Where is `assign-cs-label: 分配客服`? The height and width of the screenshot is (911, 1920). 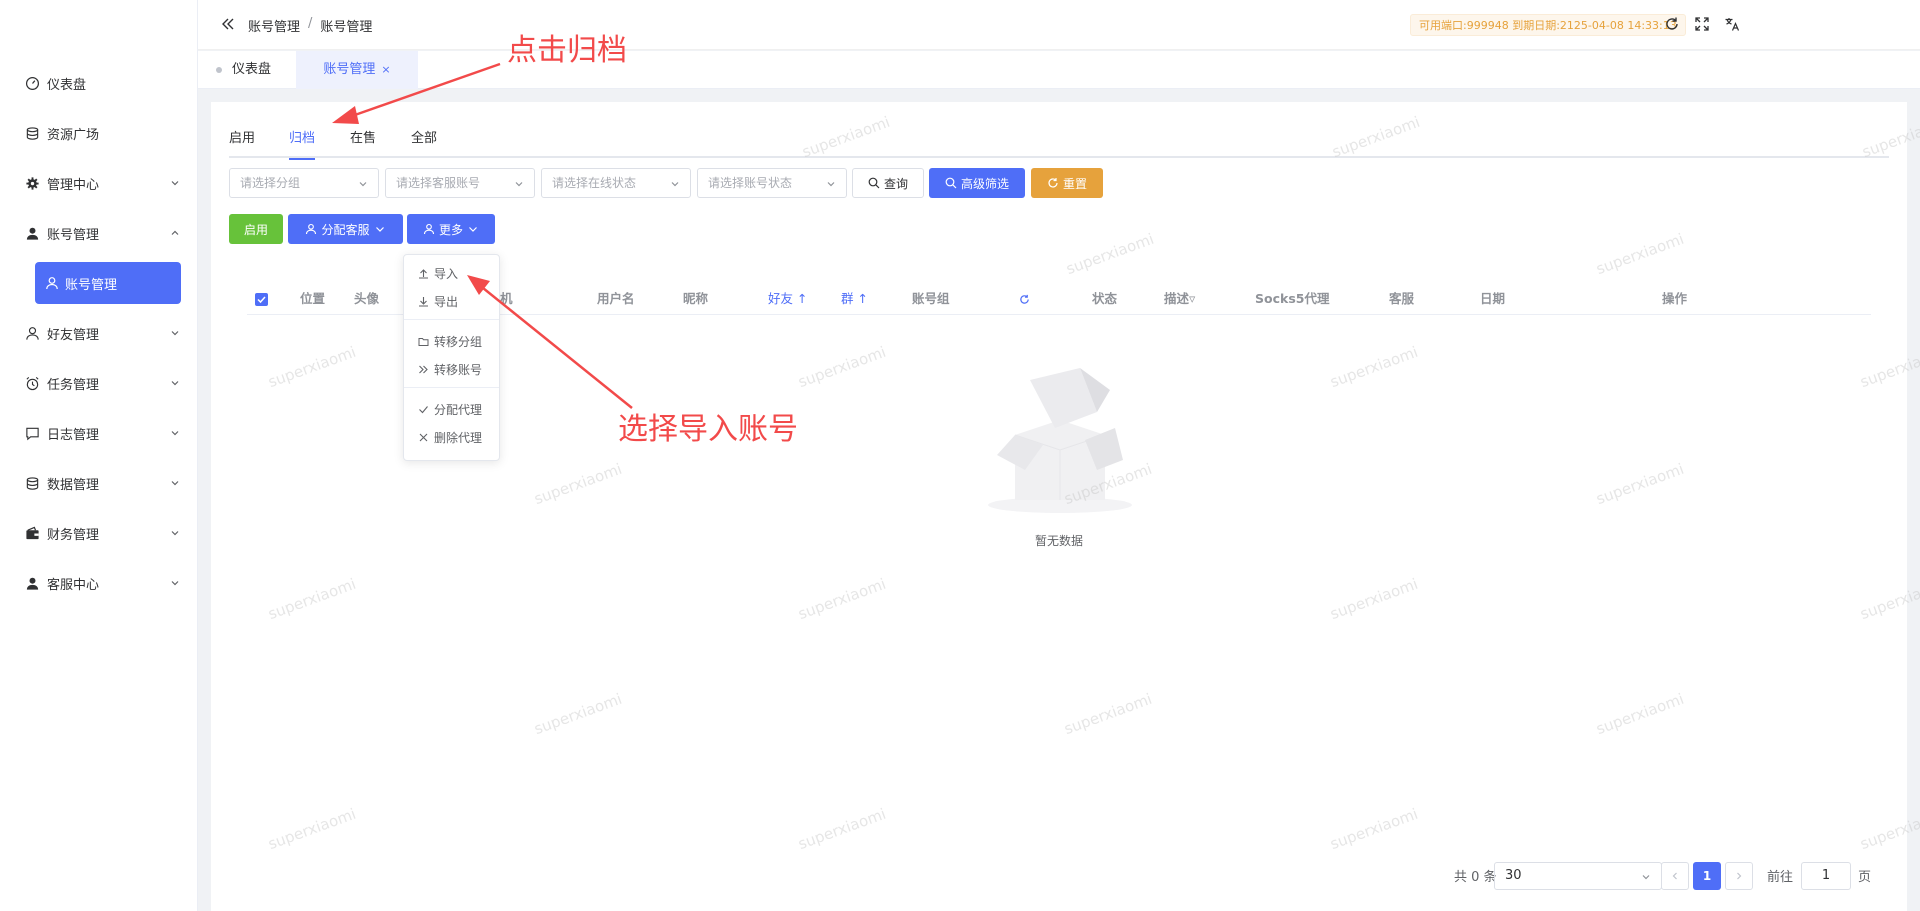
assign-cs-label: 分配客服 is located at coordinates (345, 229).